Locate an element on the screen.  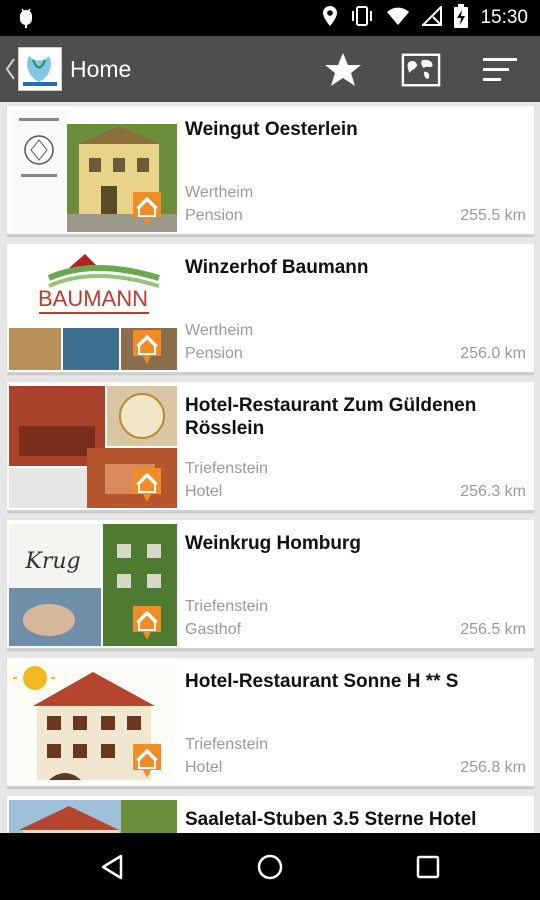
listing-title: Winzerhof Baumann is located at coordinates (277, 267).